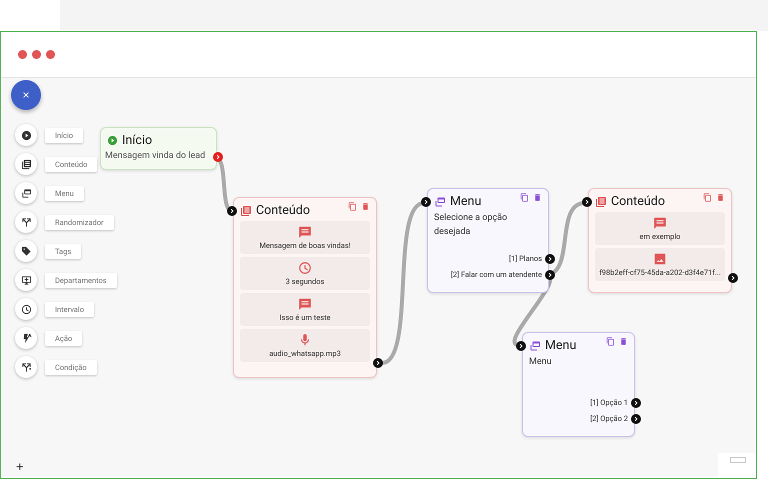 The image size is (768, 488). What do you see at coordinates (137, 140) in the screenshot?
I see `node-title: Início` at bounding box center [137, 140].